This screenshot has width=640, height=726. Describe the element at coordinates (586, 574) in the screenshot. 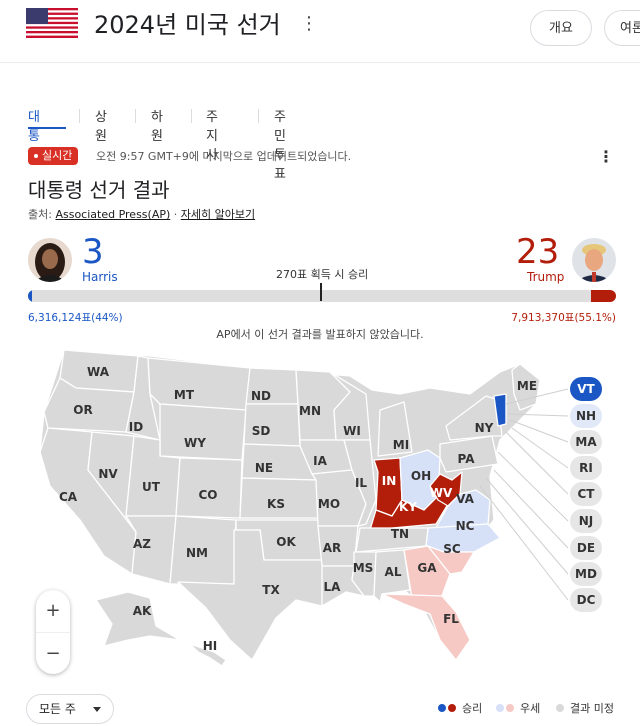

I see `pill-label-md: MD` at that location.